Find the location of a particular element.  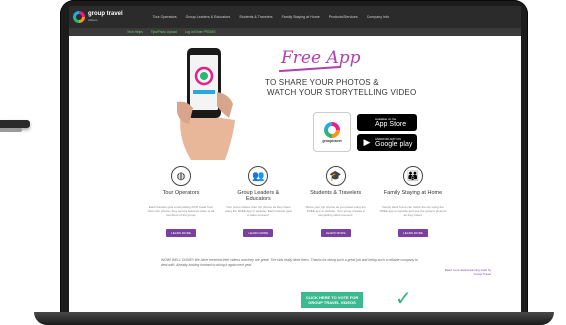

laptop-base is located at coordinates (294, 318).